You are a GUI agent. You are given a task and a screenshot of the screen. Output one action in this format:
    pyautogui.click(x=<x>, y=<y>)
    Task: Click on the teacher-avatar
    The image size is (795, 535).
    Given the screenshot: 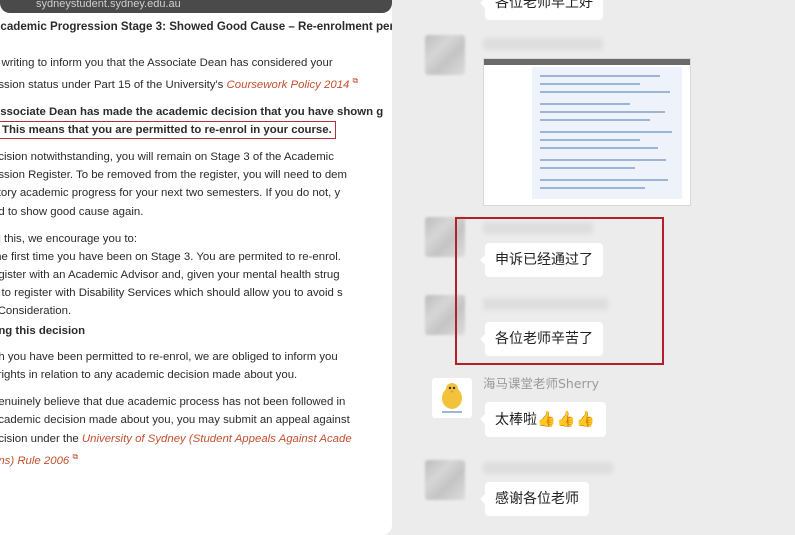 What is the action you would take?
    pyautogui.click(x=452, y=398)
    